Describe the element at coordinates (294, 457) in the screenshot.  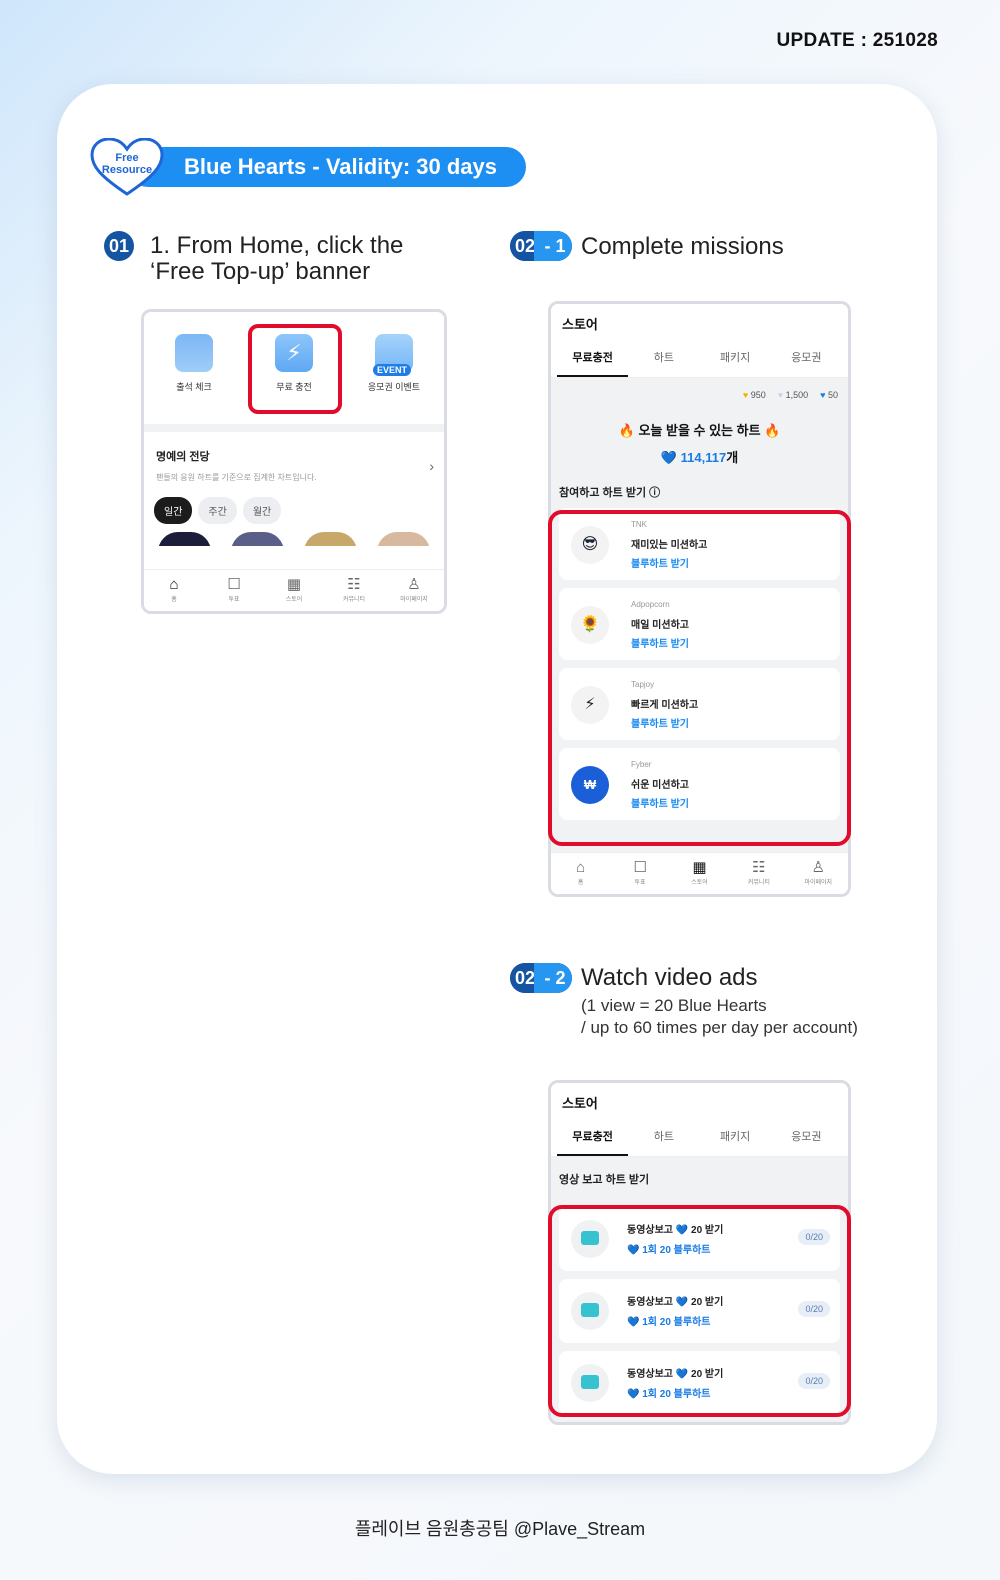
I see `hall-of-fame-section: 명예의 전당 팬들의 응원 하트를 기준으로 집계한 차트입니다. ›` at that location.